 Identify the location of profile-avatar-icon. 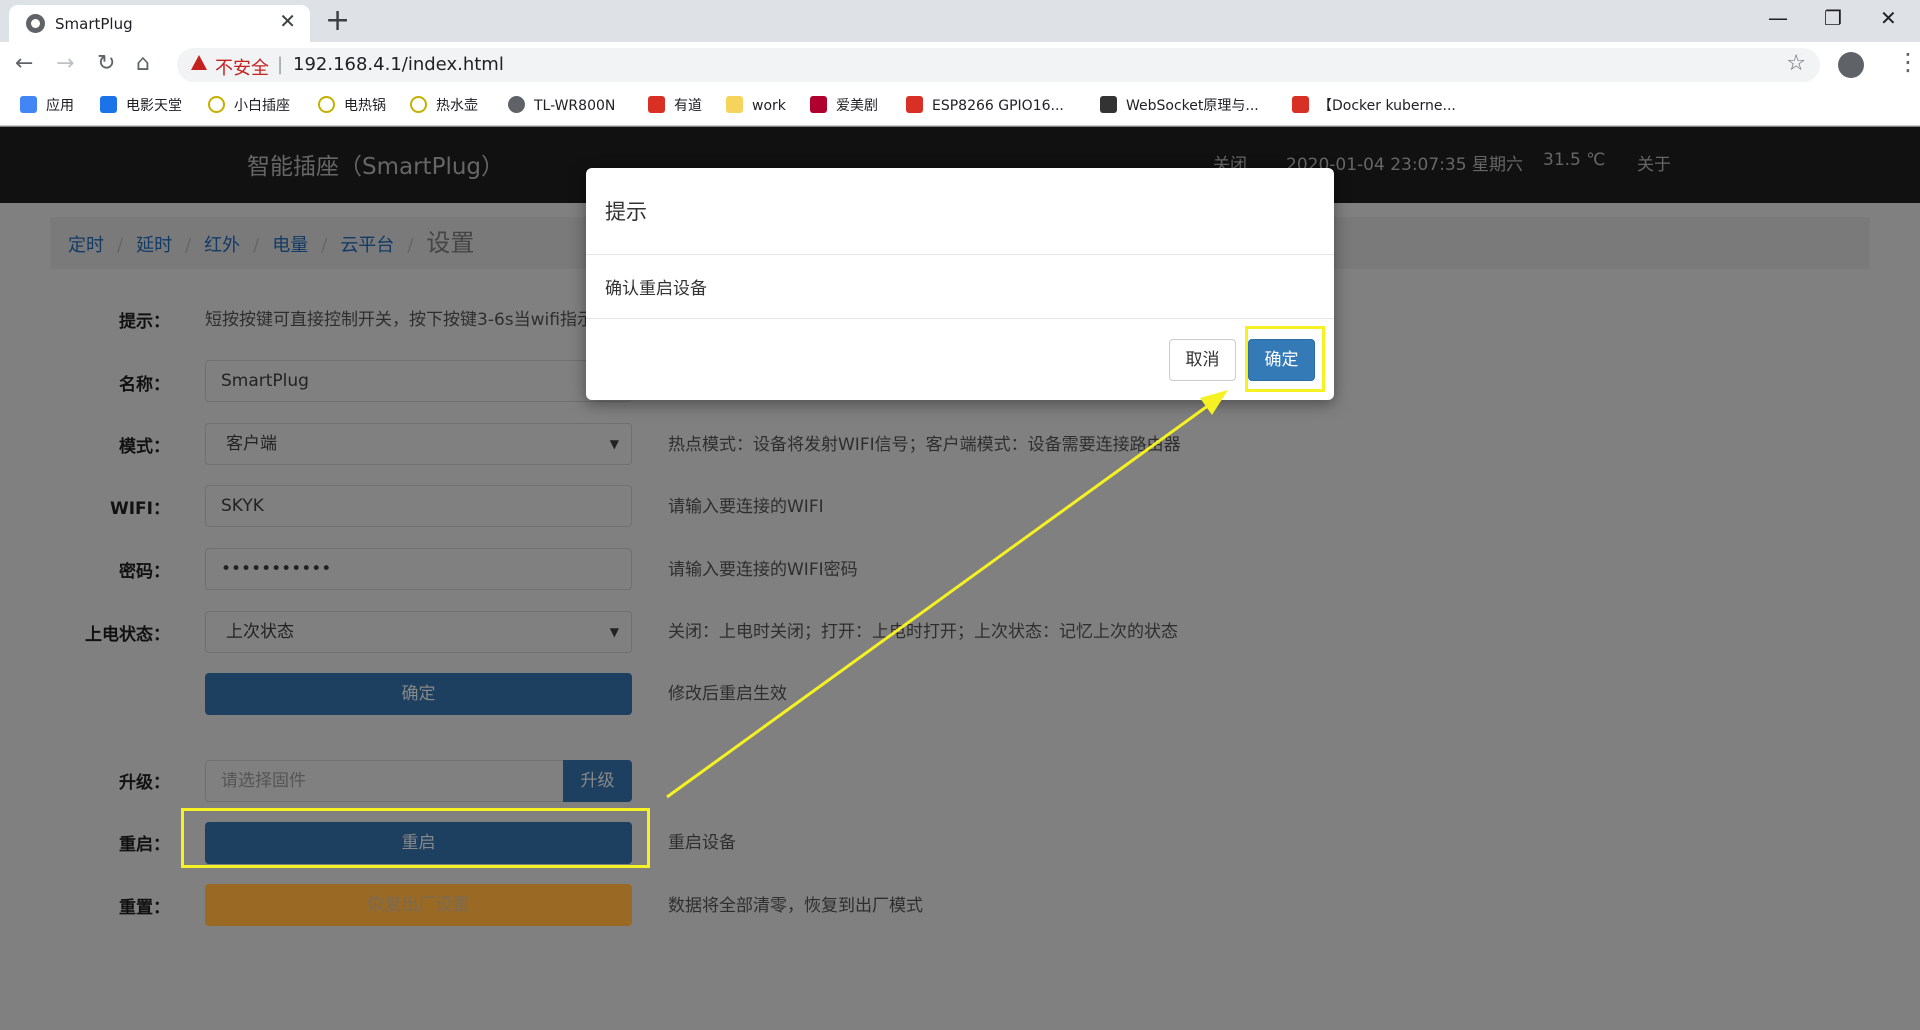
(1851, 65).